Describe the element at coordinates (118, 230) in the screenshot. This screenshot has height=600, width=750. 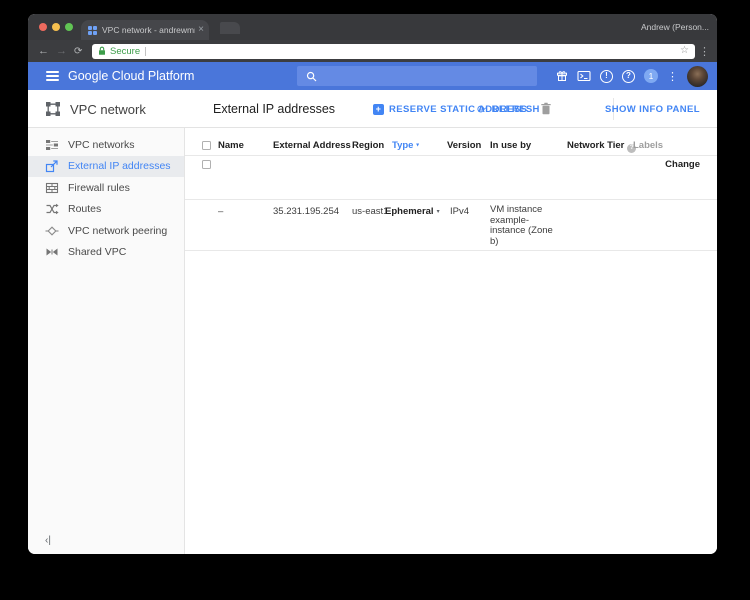
I see `sidebar-item-label: VPC network peering` at that location.